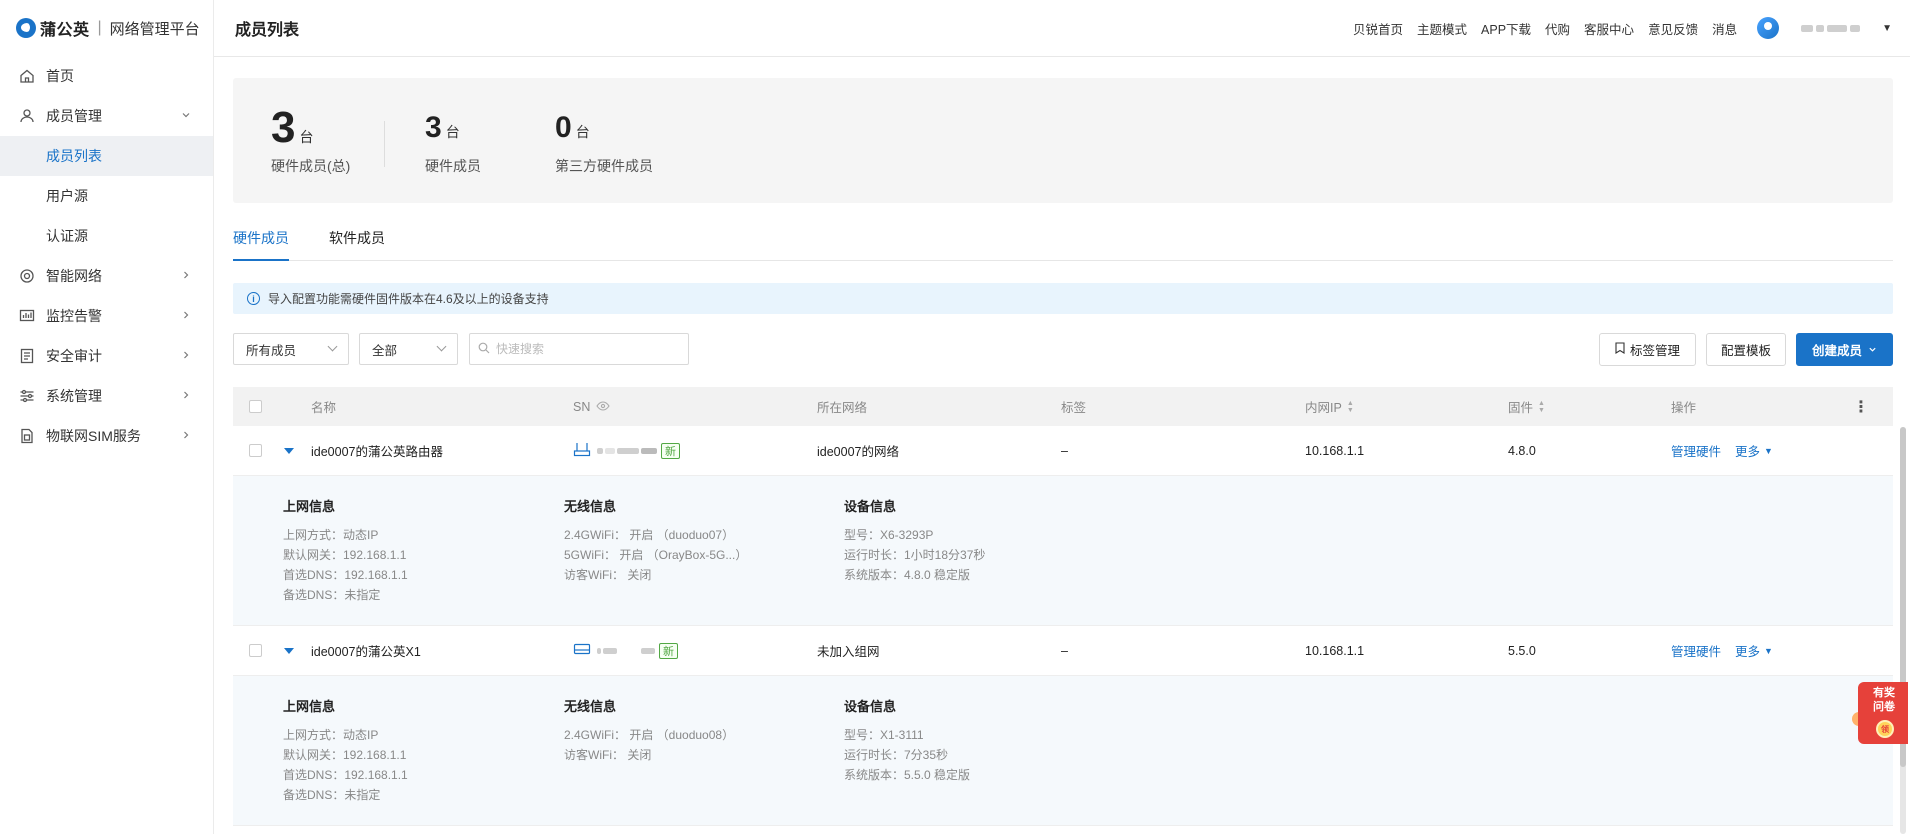 Image resolution: width=1910 pixels, height=834 pixels. I want to click on survey-widget: 有奖问卷 领, so click(1880, 714).